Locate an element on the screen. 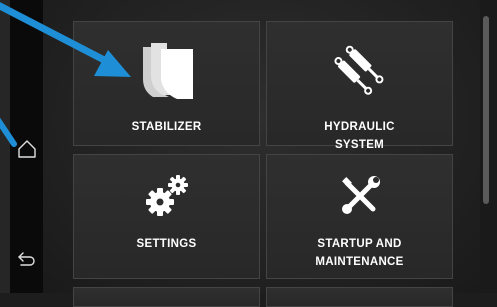 The width and height of the screenshot is (497, 307). gears-icon is located at coordinates (166, 196).